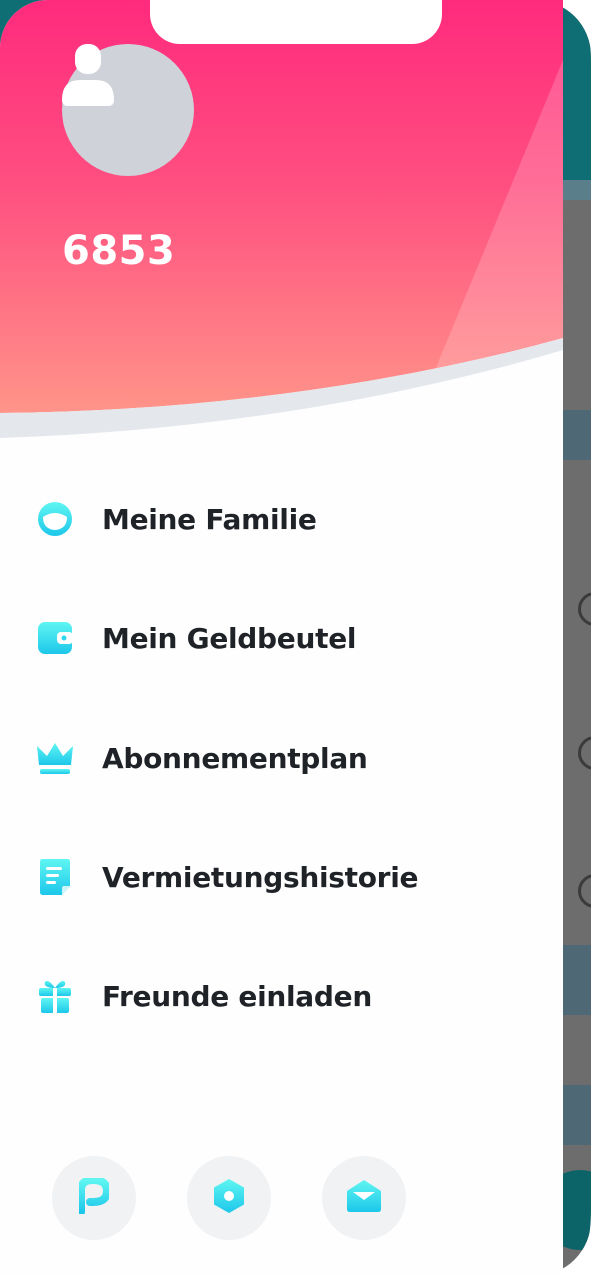  I want to click on menu-item-label: Freunde einladen, so click(237, 996).